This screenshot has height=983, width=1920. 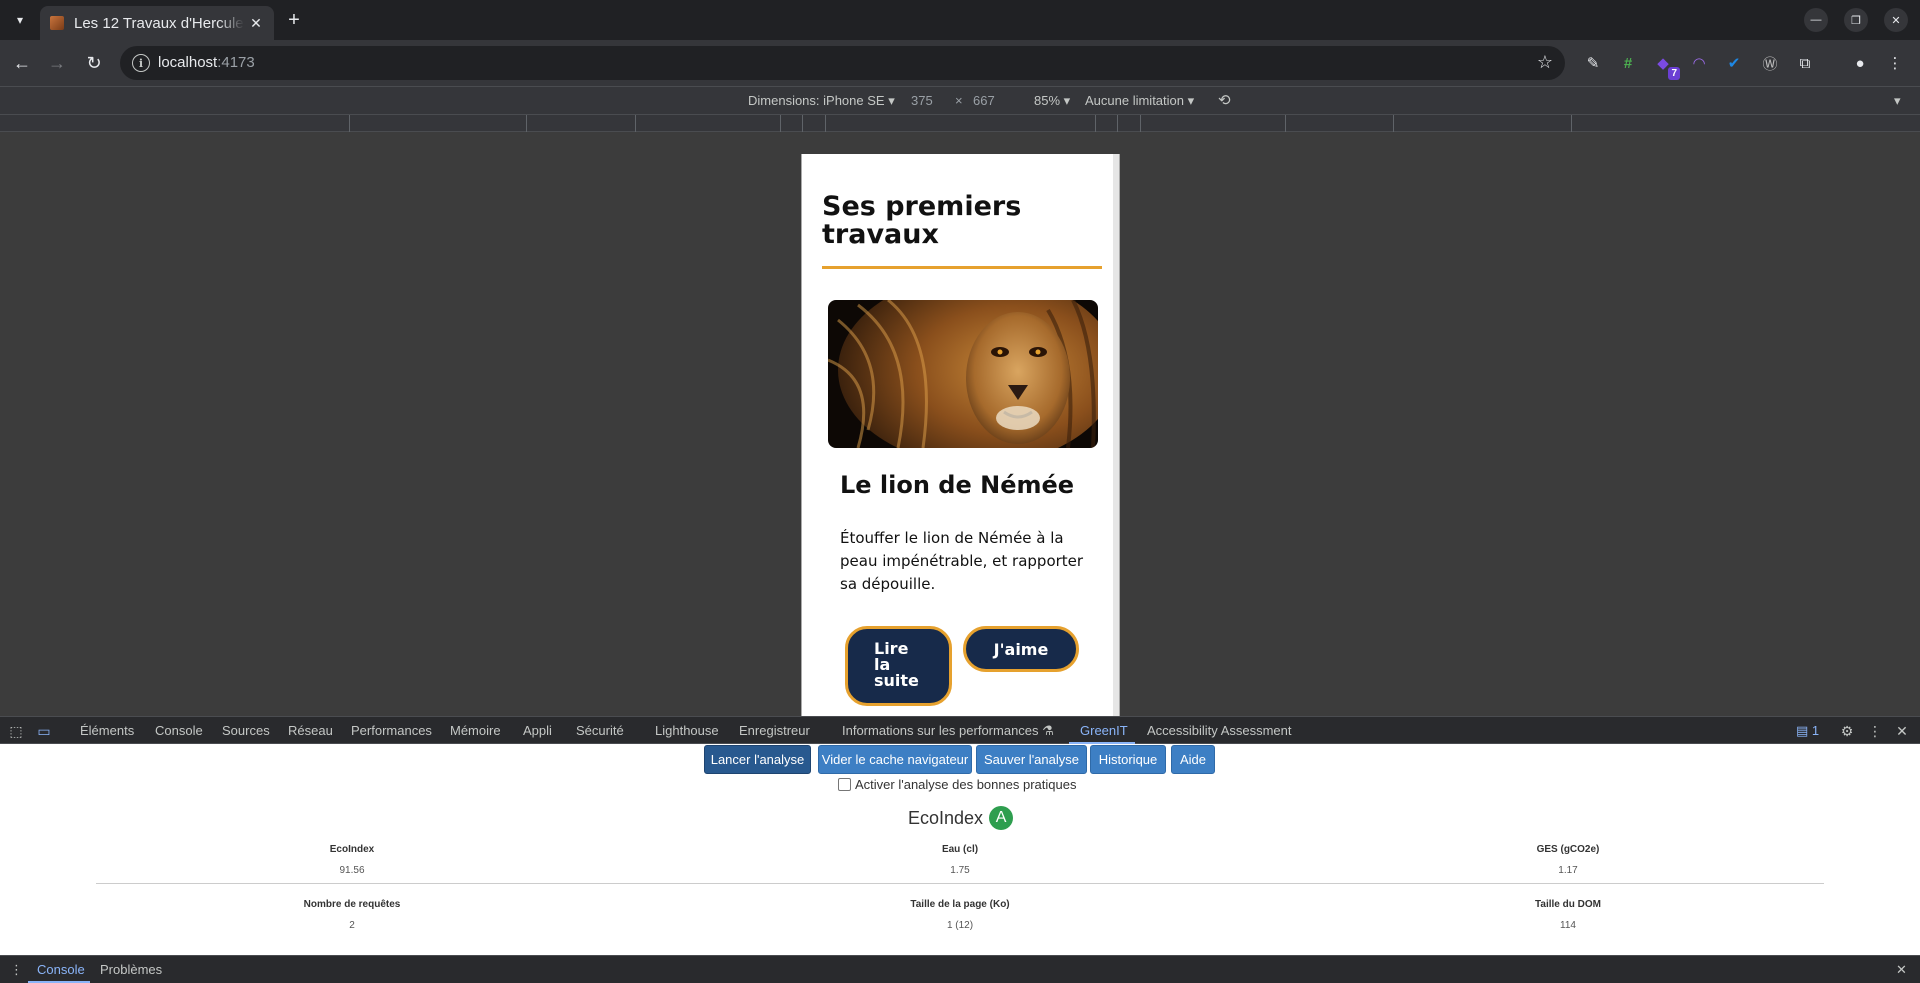 What do you see at coordinates (1193, 759) in the screenshot?
I see `help-button: Aide` at bounding box center [1193, 759].